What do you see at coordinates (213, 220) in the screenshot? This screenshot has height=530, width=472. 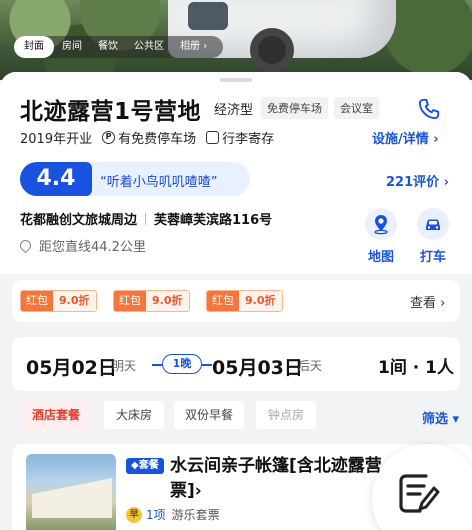 I see `address-street: 芙蓉嶂芙滨路116号` at bounding box center [213, 220].